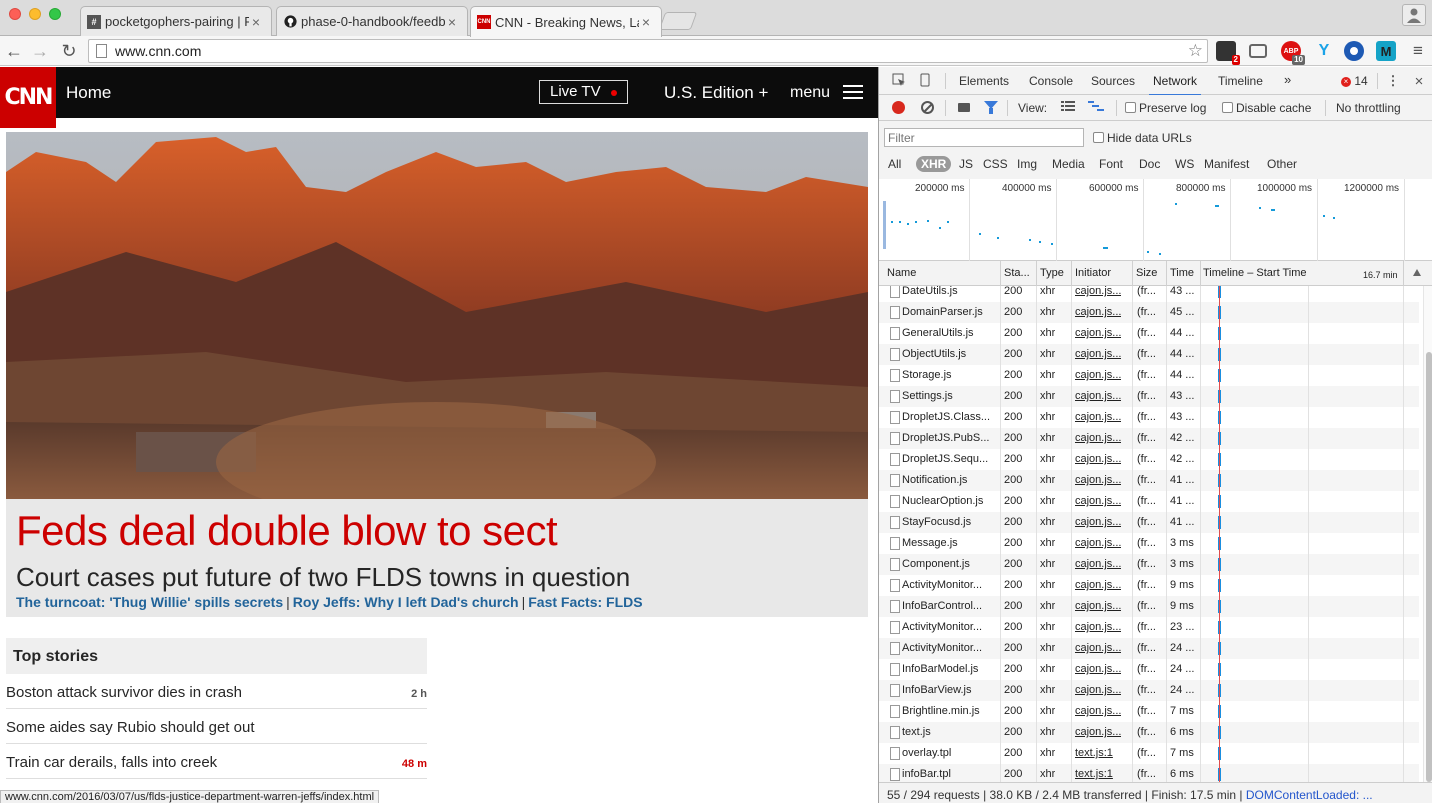 The width and height of the screenshot is (1432, 803). Describe the element at coordinates (1113, 81) in the screenshot. I see `tab-sources: Sources` at that location.